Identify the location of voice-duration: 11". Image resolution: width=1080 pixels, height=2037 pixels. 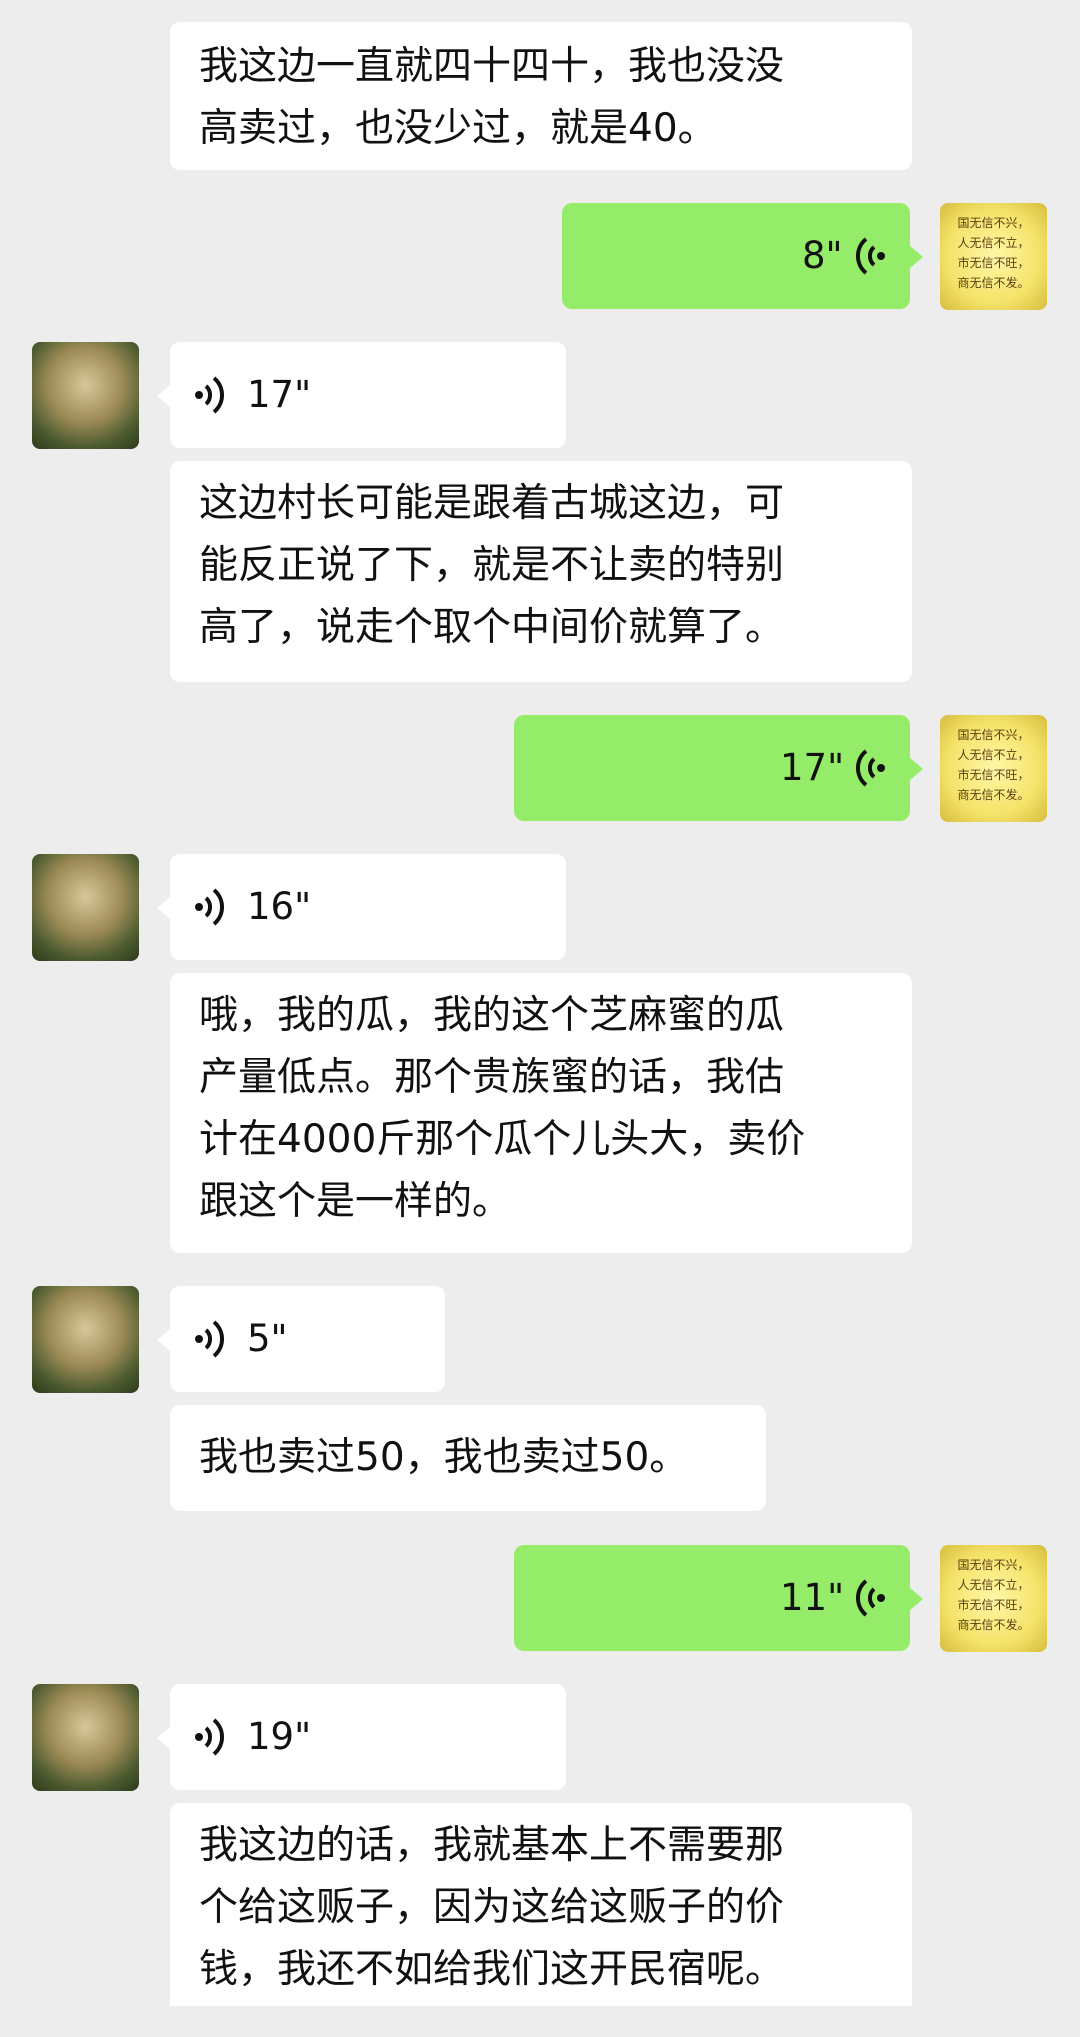
(812, 1597).